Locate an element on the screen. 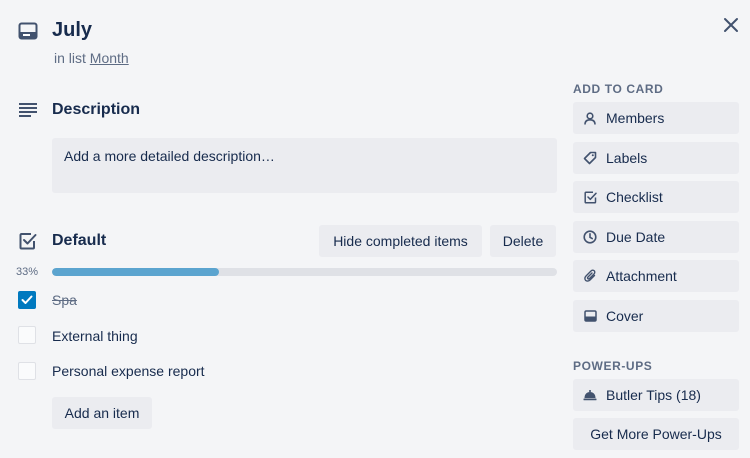 This screenshot has height=458, width=750. checklist-label: Checklist is located at coordinates (634, 197).